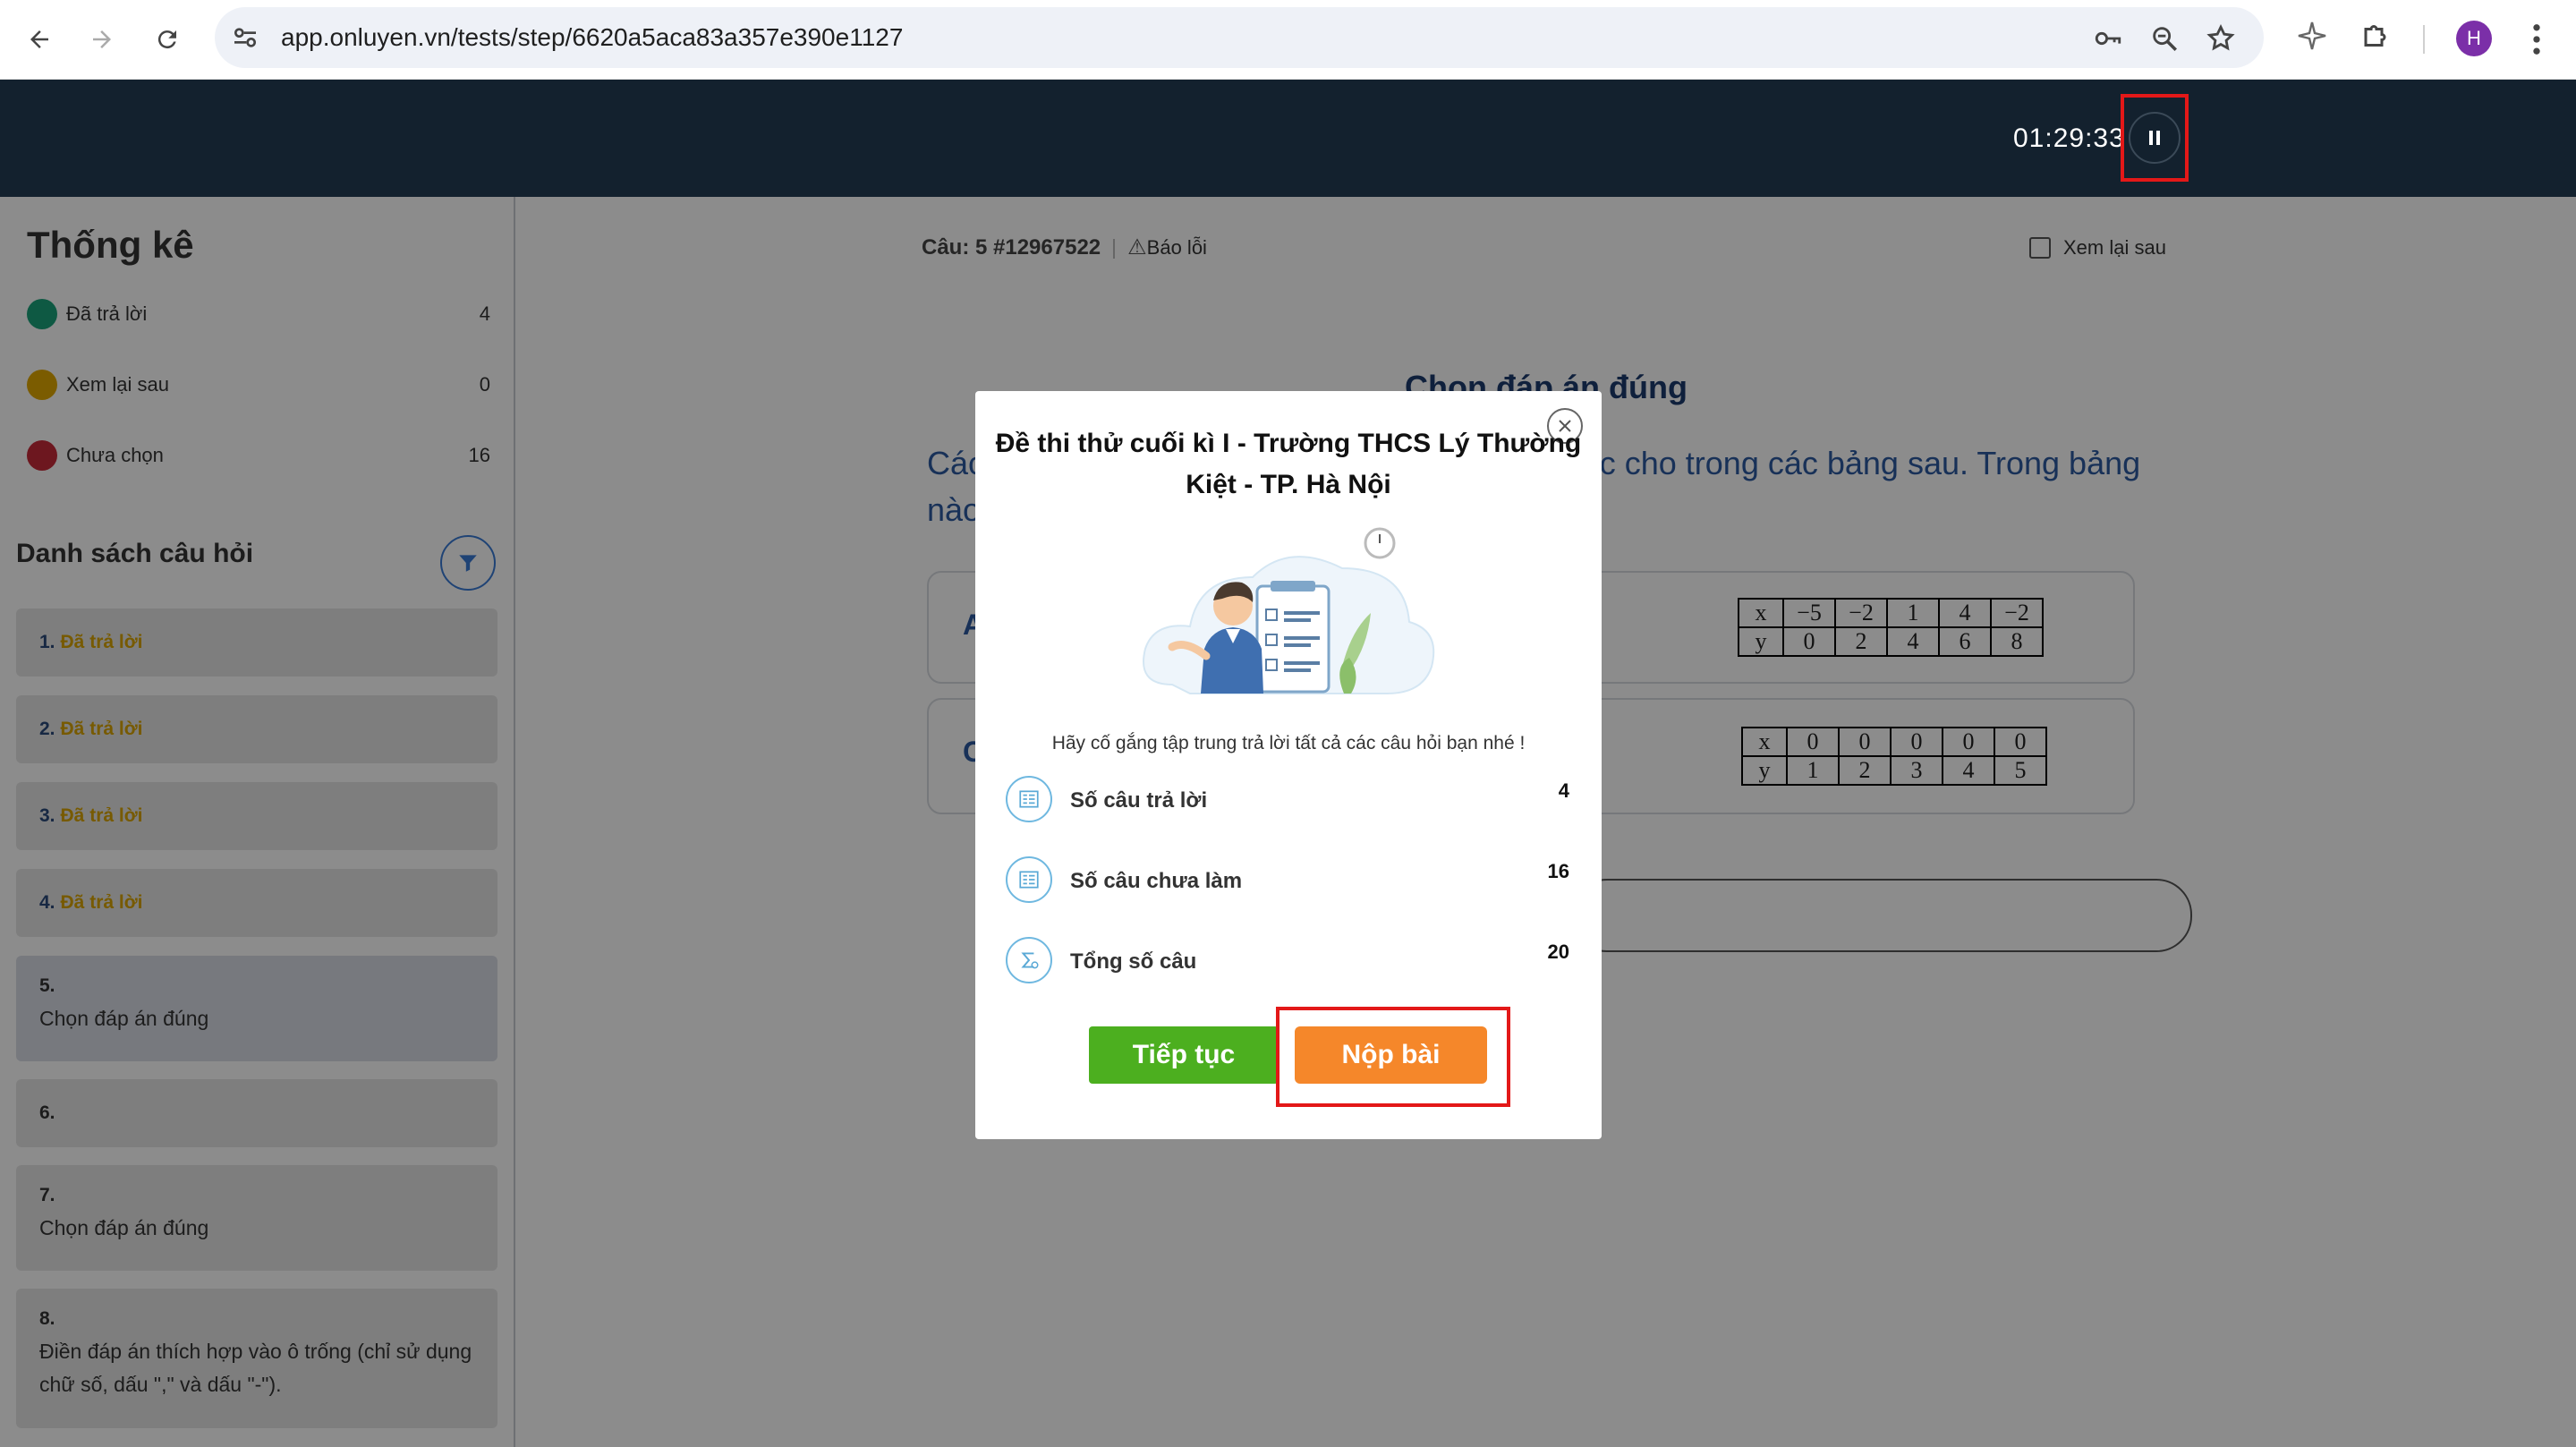  I want to click on stat-answered-count: Số câu trả lời 4, so click(1287, 799).